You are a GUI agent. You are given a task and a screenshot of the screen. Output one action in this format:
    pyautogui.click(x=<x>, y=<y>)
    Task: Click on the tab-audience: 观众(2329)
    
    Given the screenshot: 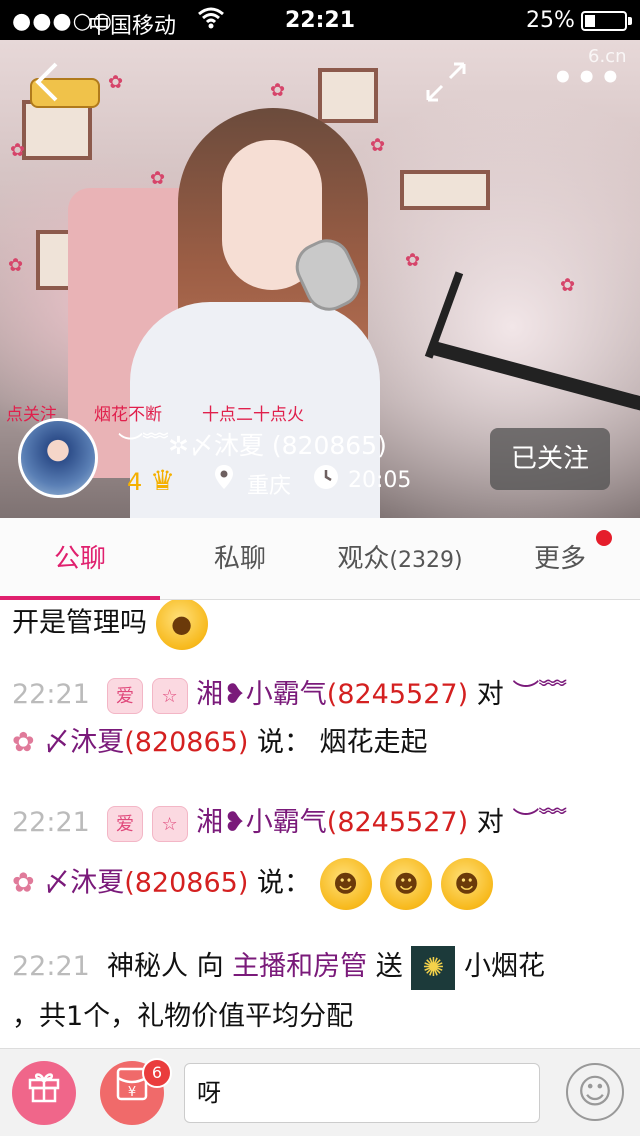 What is the action you would take?
    pyautogui.click(x=400, y=559)
    